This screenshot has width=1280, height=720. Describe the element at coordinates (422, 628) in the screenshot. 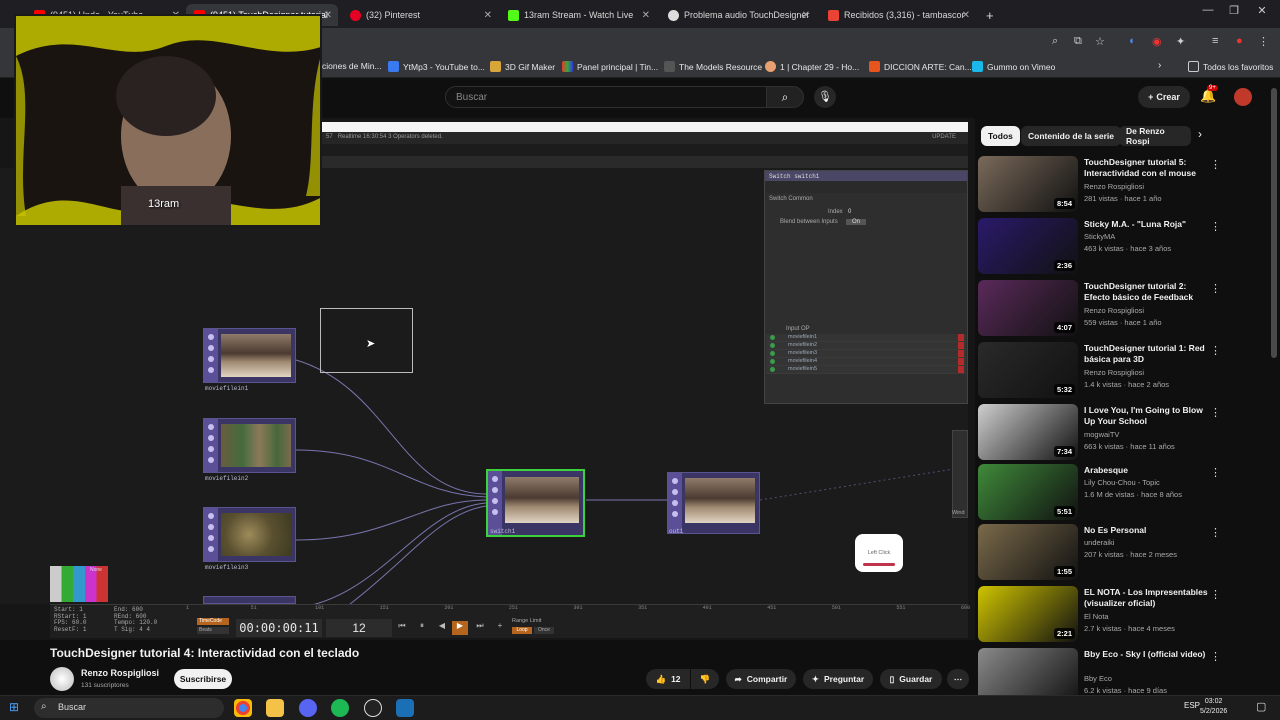

I see `pause-icon: ⏸` at that location.